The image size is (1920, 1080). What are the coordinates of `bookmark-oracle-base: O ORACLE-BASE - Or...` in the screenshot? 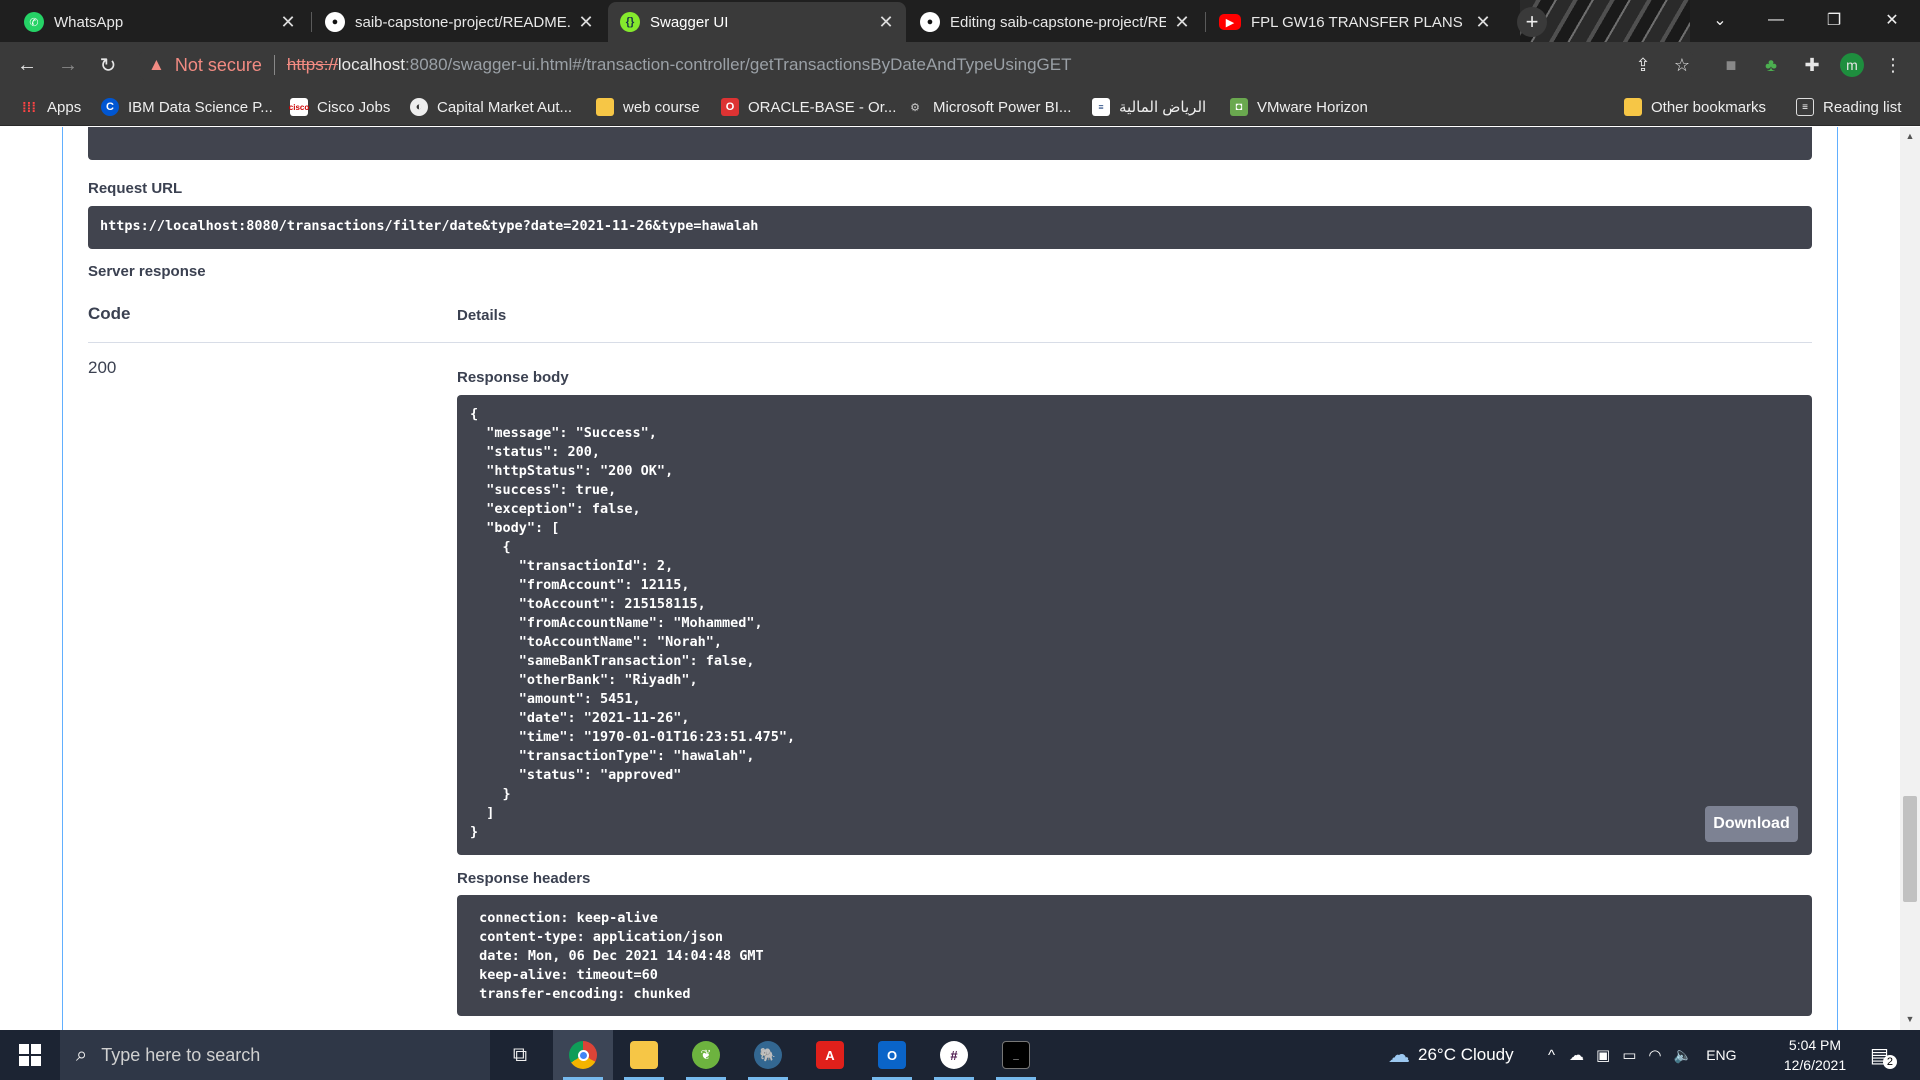 It's located at (808, 107).